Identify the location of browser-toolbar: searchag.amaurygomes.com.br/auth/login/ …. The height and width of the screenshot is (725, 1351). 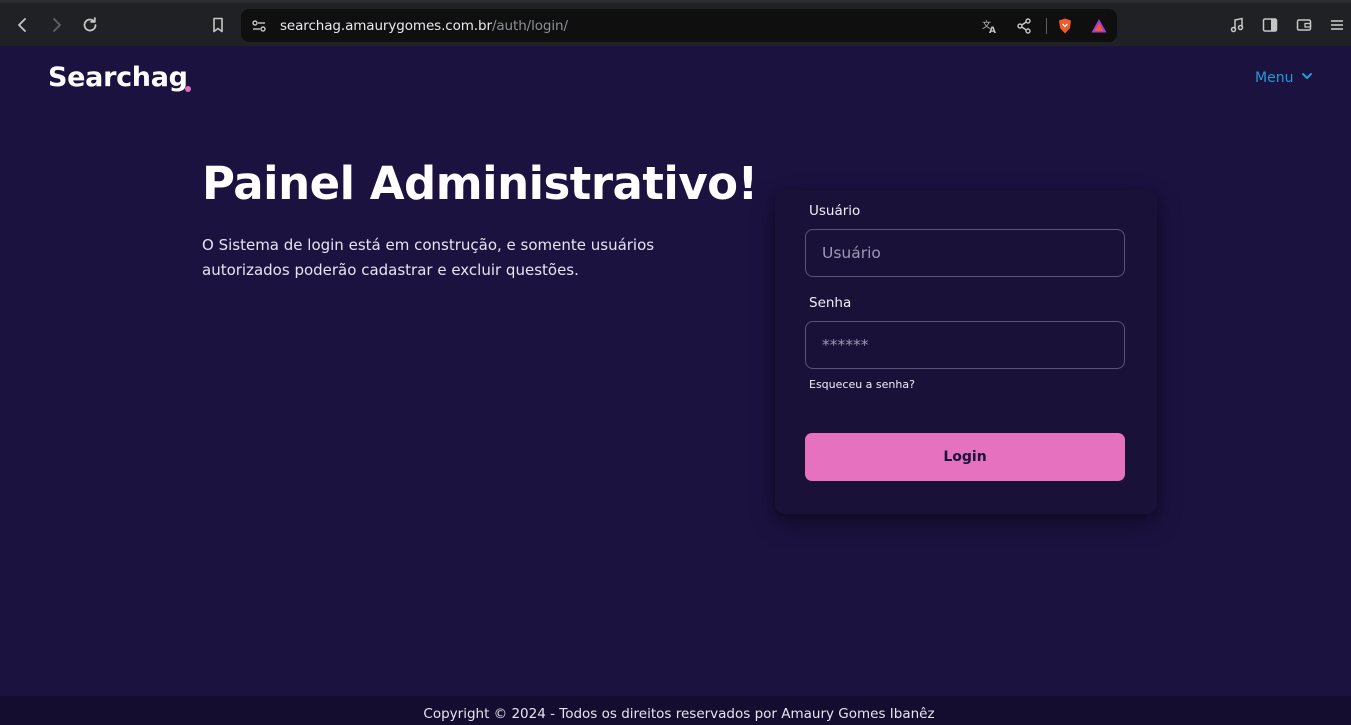
(675, 23).